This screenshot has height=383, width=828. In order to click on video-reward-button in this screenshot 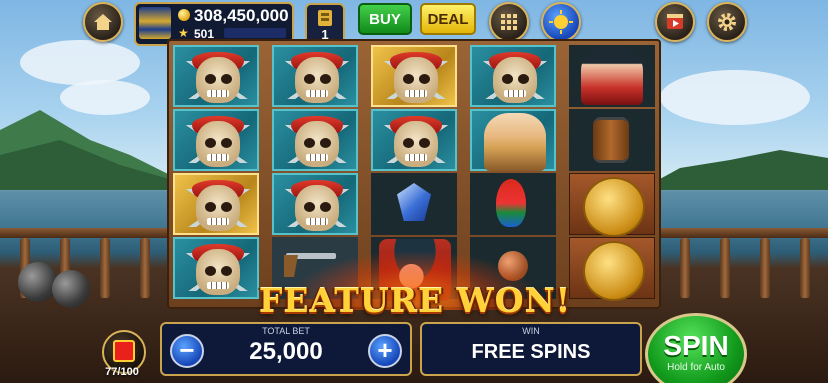, I will do `click(675, 22)`.